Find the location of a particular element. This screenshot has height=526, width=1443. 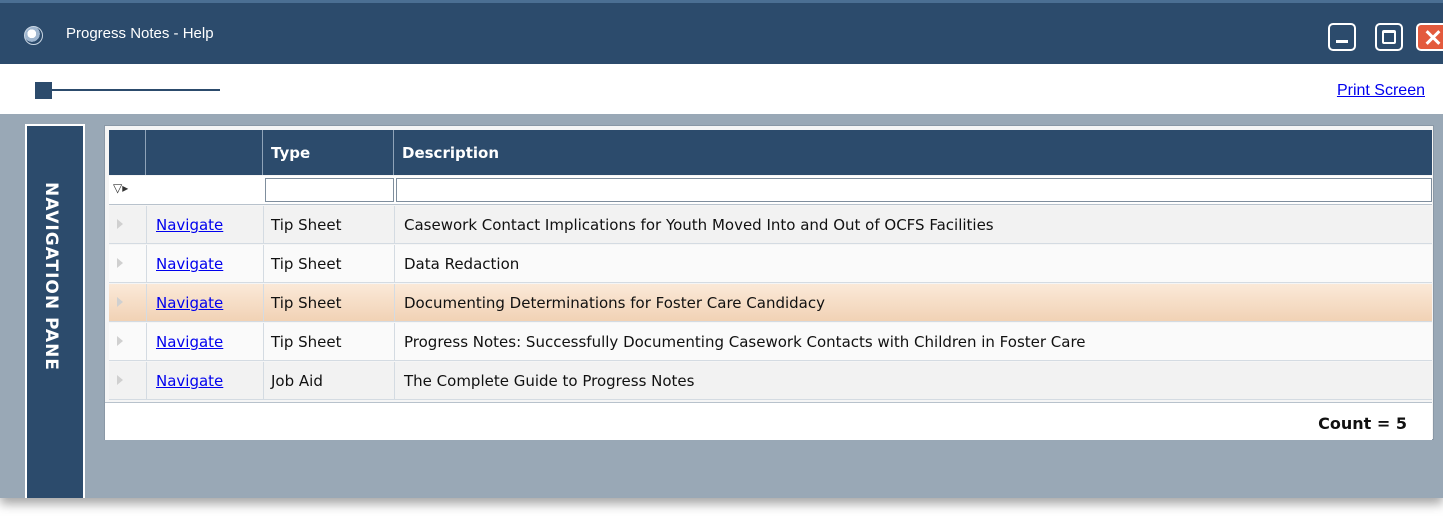

app-logo-icon is located at coordinates (33, 35).